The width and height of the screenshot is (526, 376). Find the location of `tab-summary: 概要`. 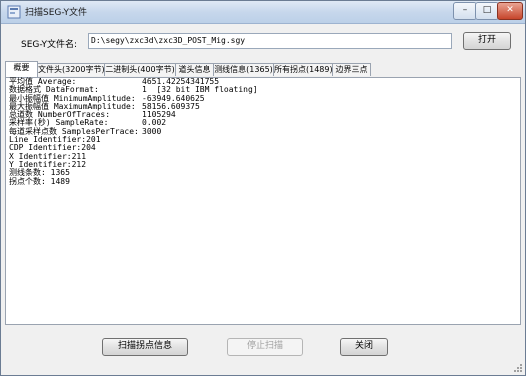

tab-summary: 概要 is located at coordinates (21, 69).